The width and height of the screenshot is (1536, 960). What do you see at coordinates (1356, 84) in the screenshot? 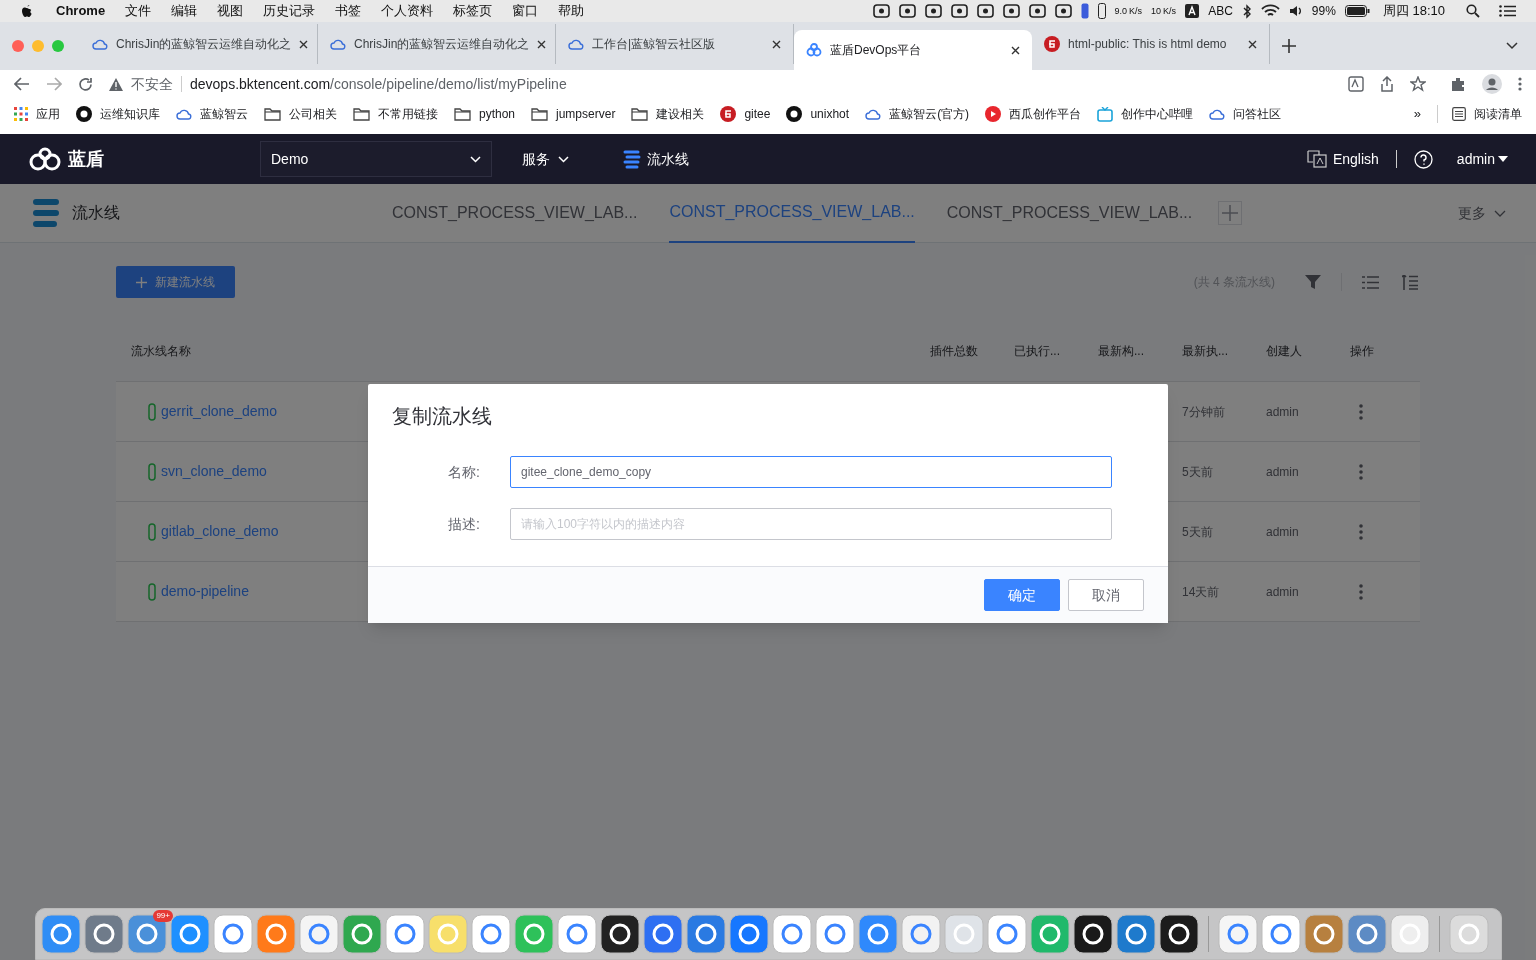
I see `translate-icon` at bounding box center [1356, 84].